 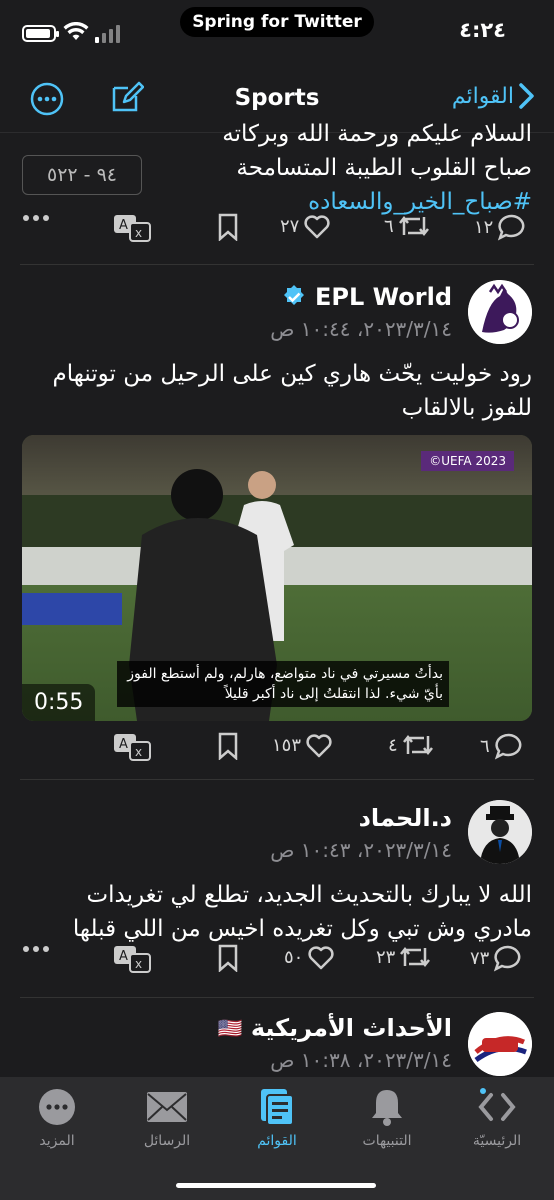 What do you see at coordinates (294, 957) in the screenshot?
I see `like-count: ٥٠` at bounding box center [294, 957].